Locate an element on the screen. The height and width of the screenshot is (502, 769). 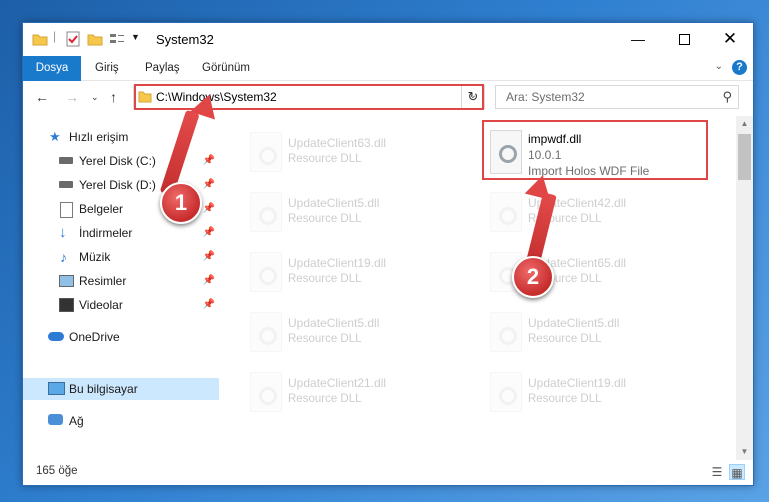
details-view-icon: ☰ is located at coordinates (717, 472).